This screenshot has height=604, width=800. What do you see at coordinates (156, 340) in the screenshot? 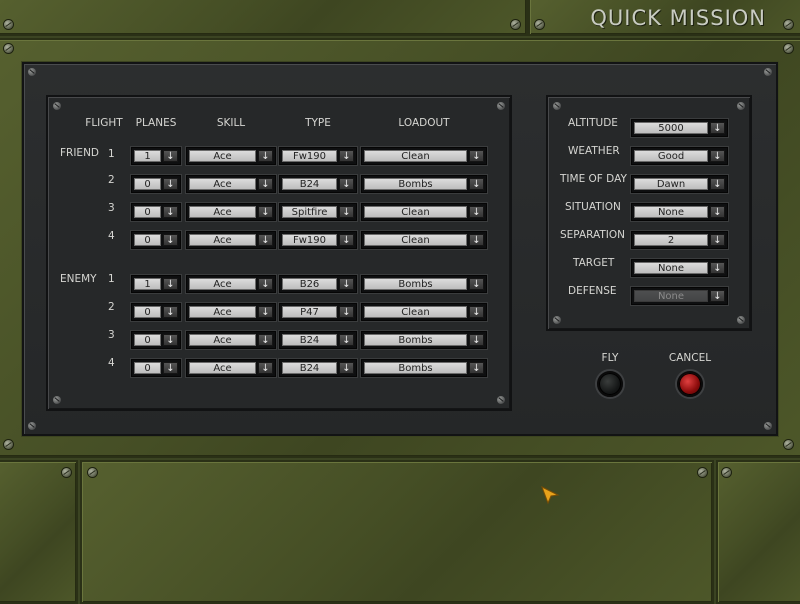
I see `enemy-3-planes-dropdown: 0 ↓` at bounding box center [156, 340].